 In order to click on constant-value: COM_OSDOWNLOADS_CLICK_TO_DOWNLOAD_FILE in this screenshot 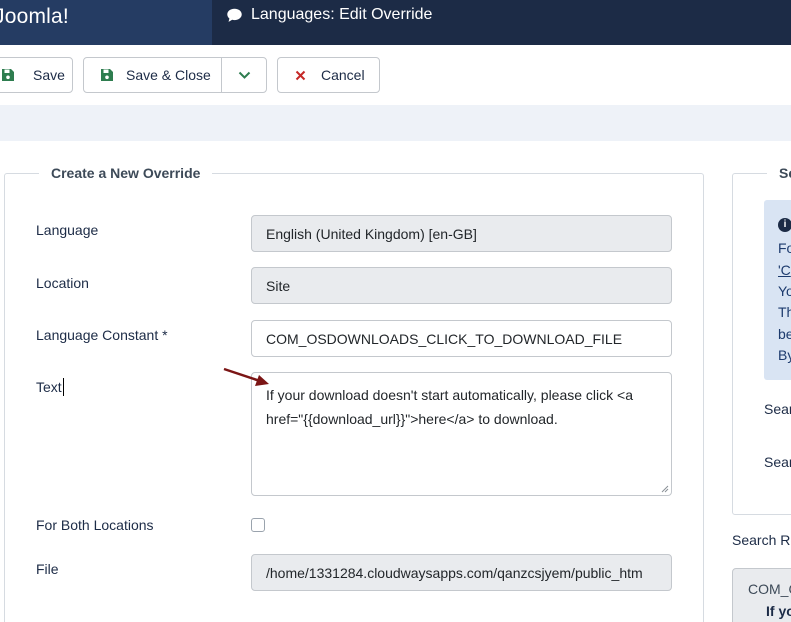, I will do `click(444, 338)`.